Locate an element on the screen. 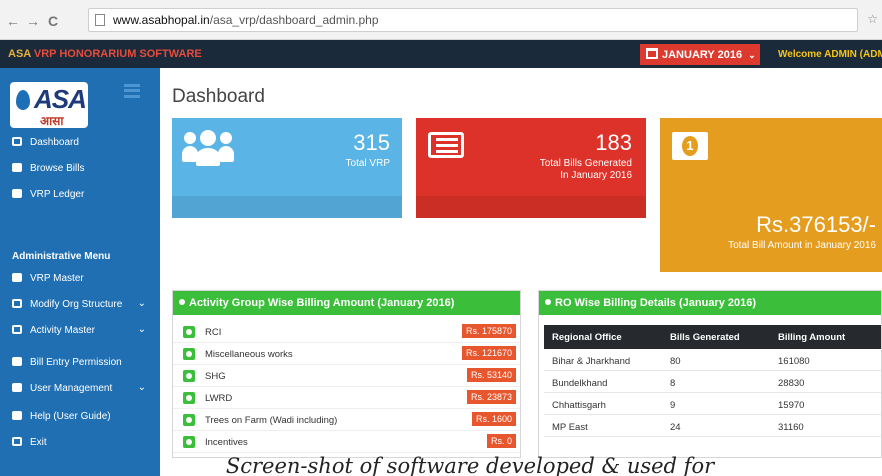 The width and height of the screenshot is (882, 476). book-icon is located at coordinates (17, 415).